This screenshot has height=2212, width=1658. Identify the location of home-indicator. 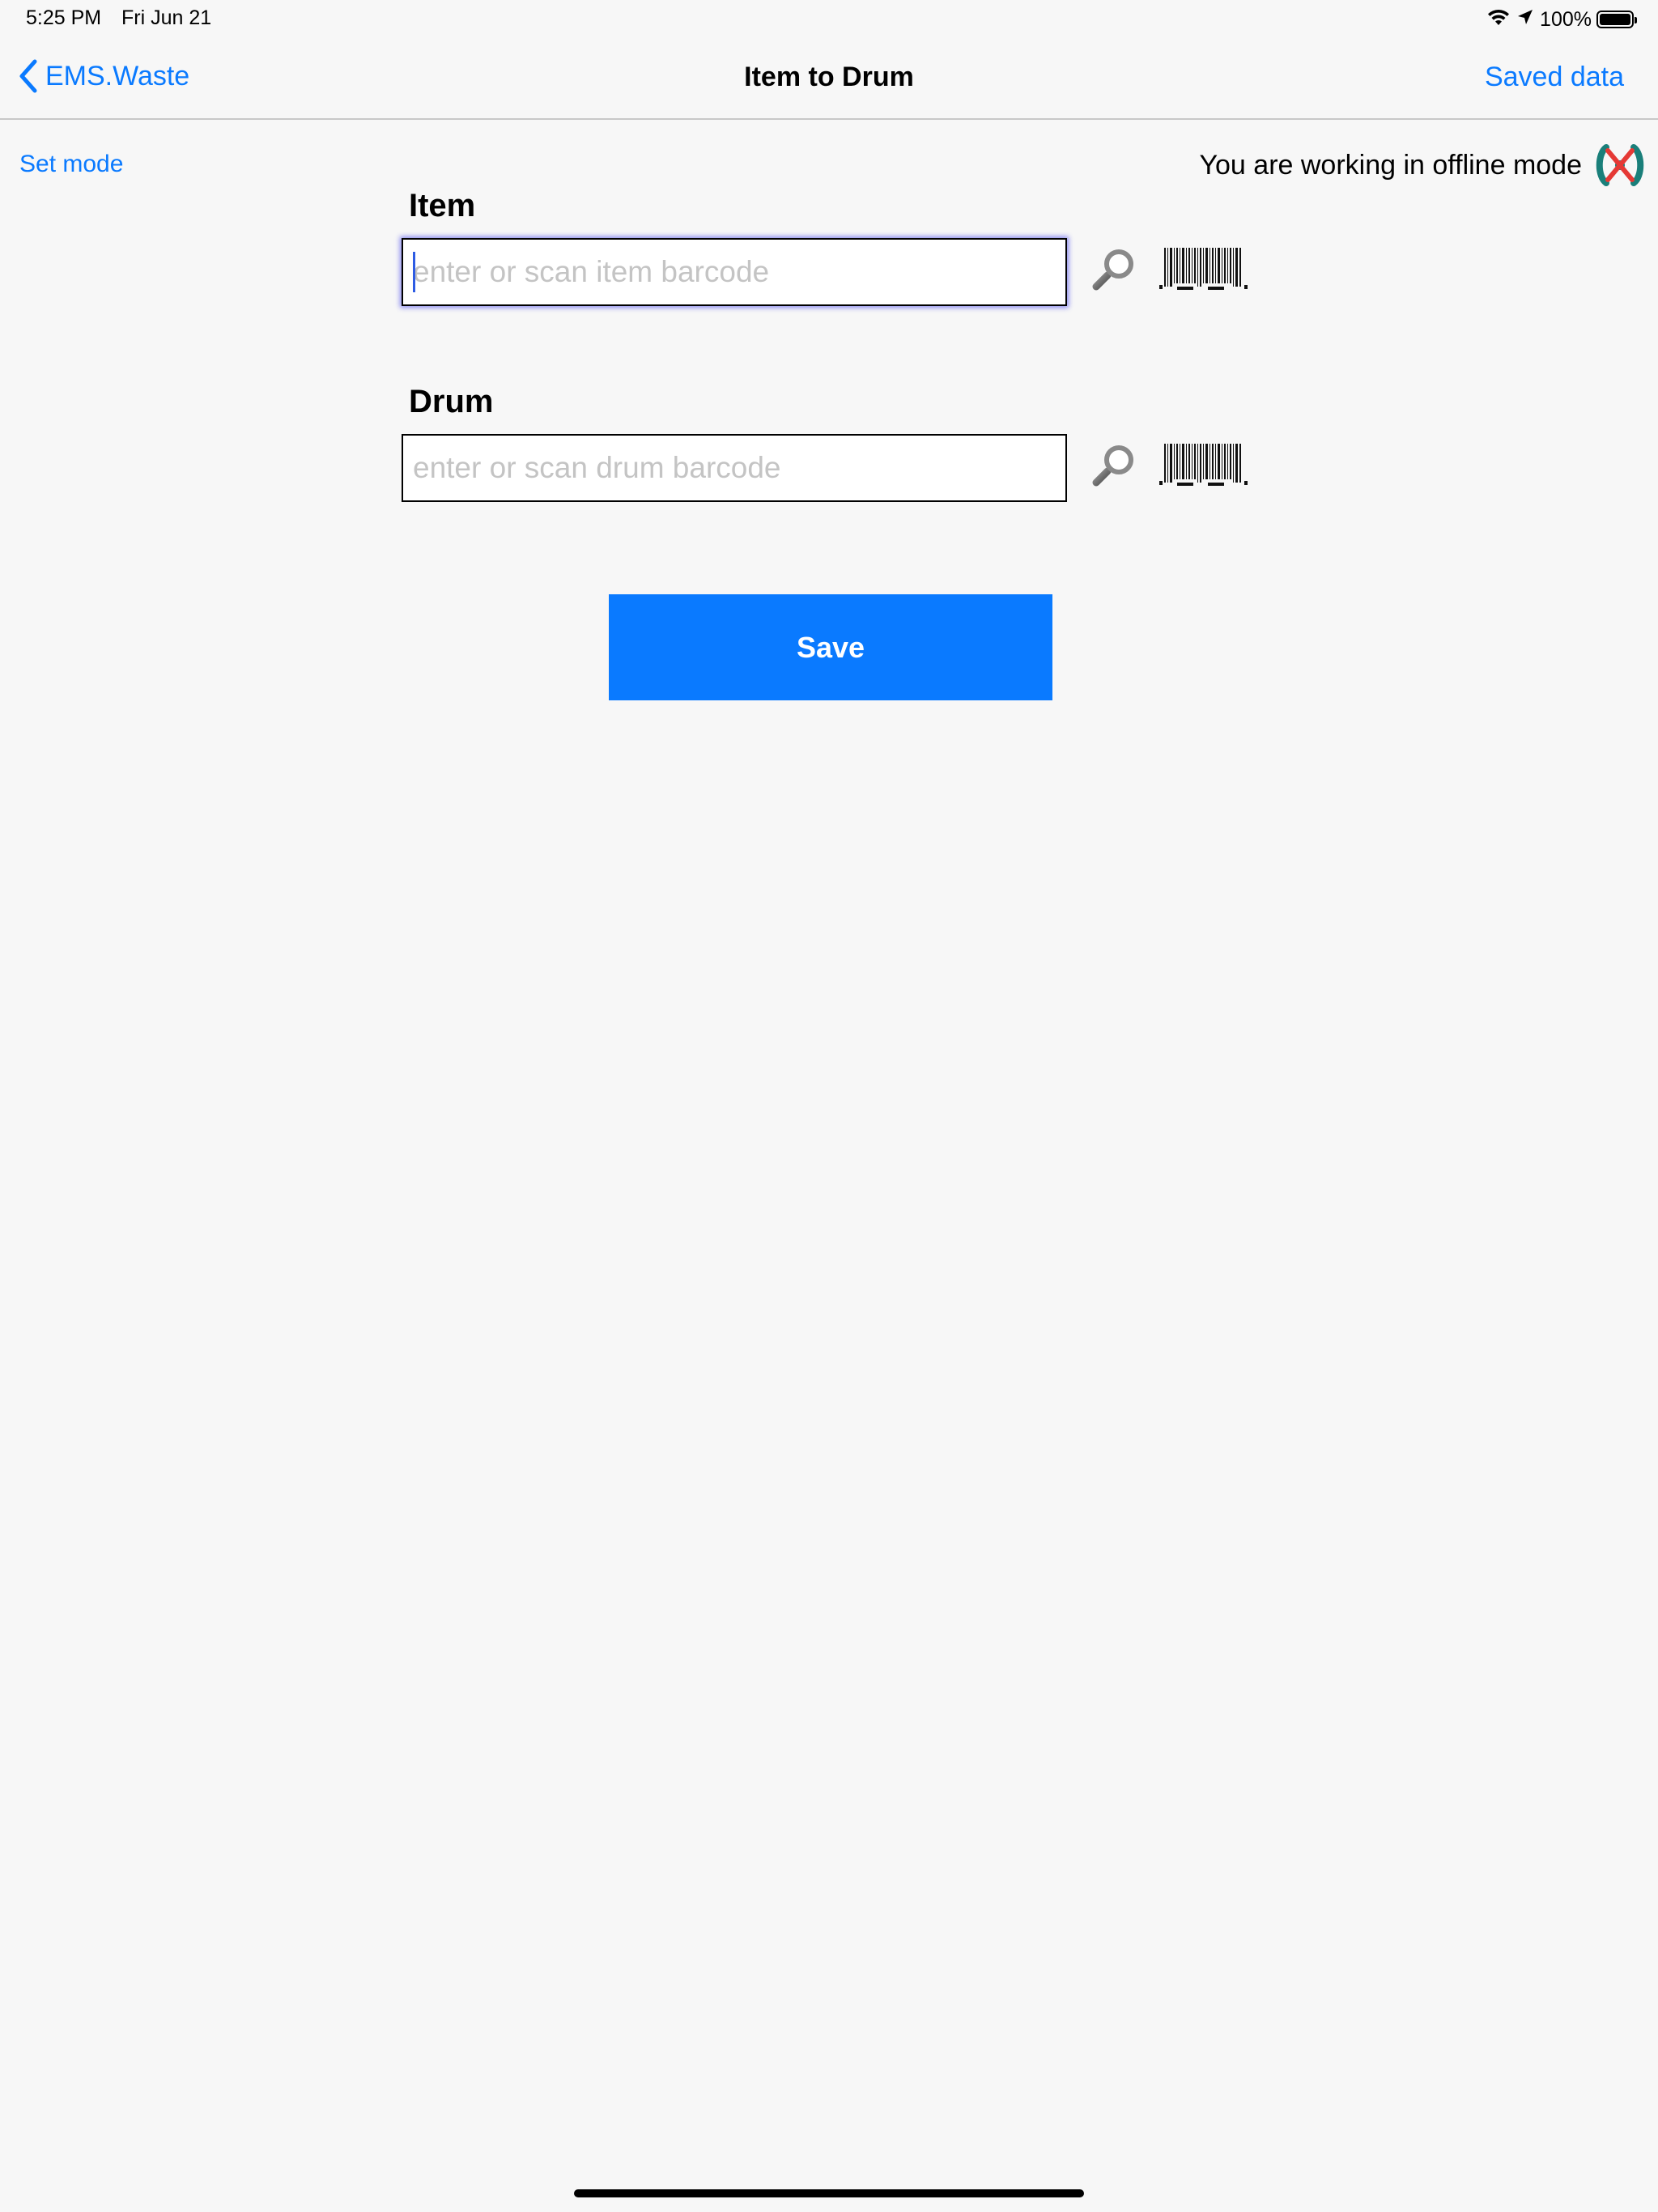
(829, 2193).